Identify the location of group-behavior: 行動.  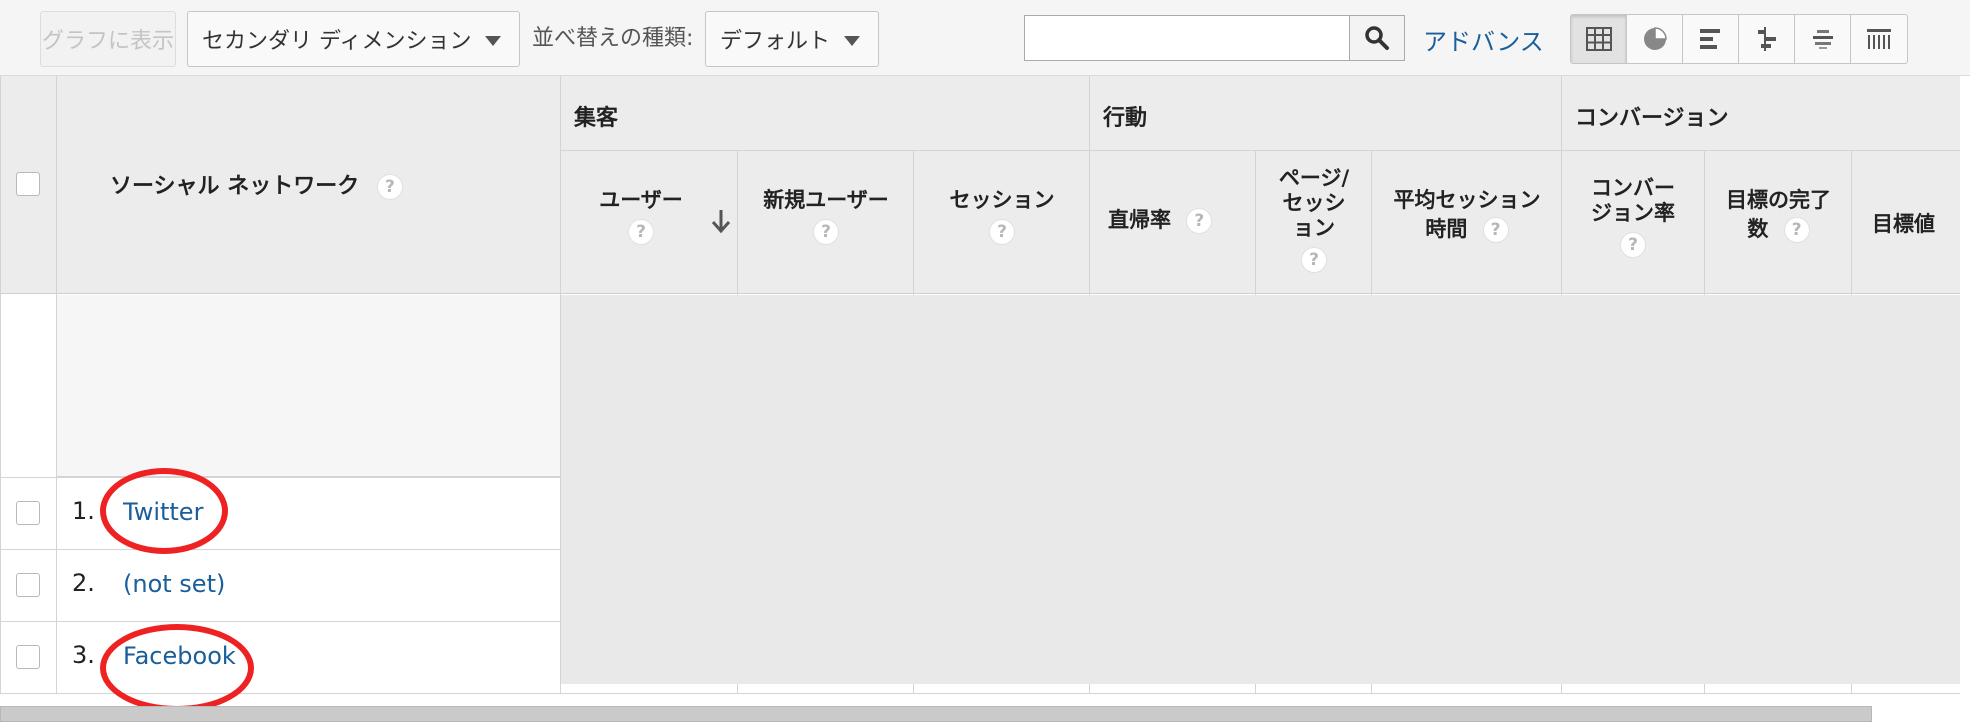
(1125, 118).